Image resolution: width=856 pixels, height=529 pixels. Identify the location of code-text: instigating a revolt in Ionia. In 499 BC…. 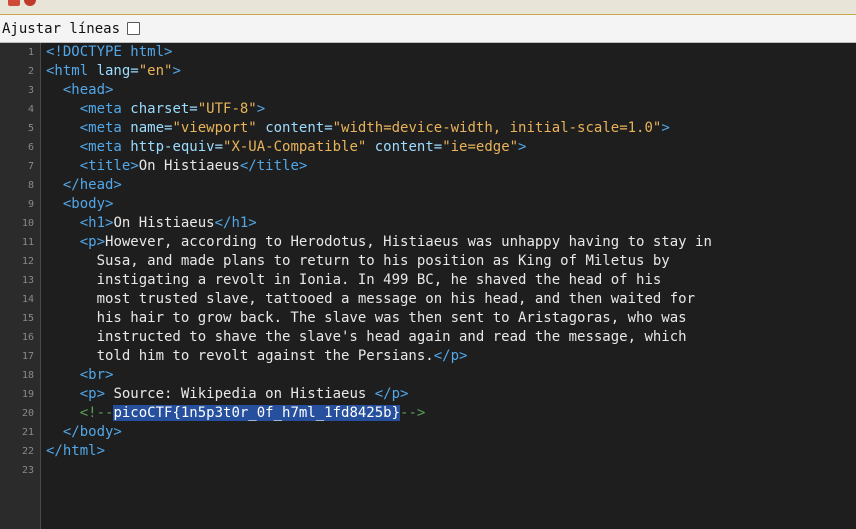
(354, 280).